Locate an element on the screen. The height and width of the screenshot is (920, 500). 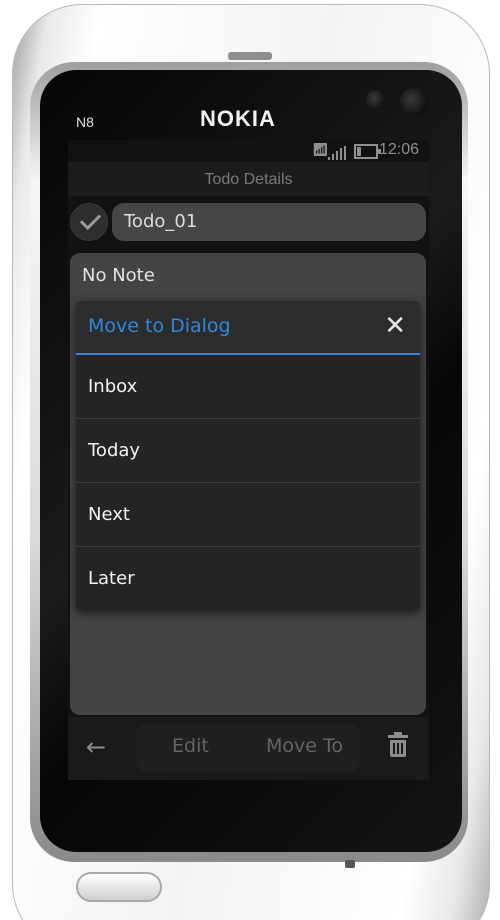
bottom-toolbar: ← Edit Move To is located at coordinates (248, 748).